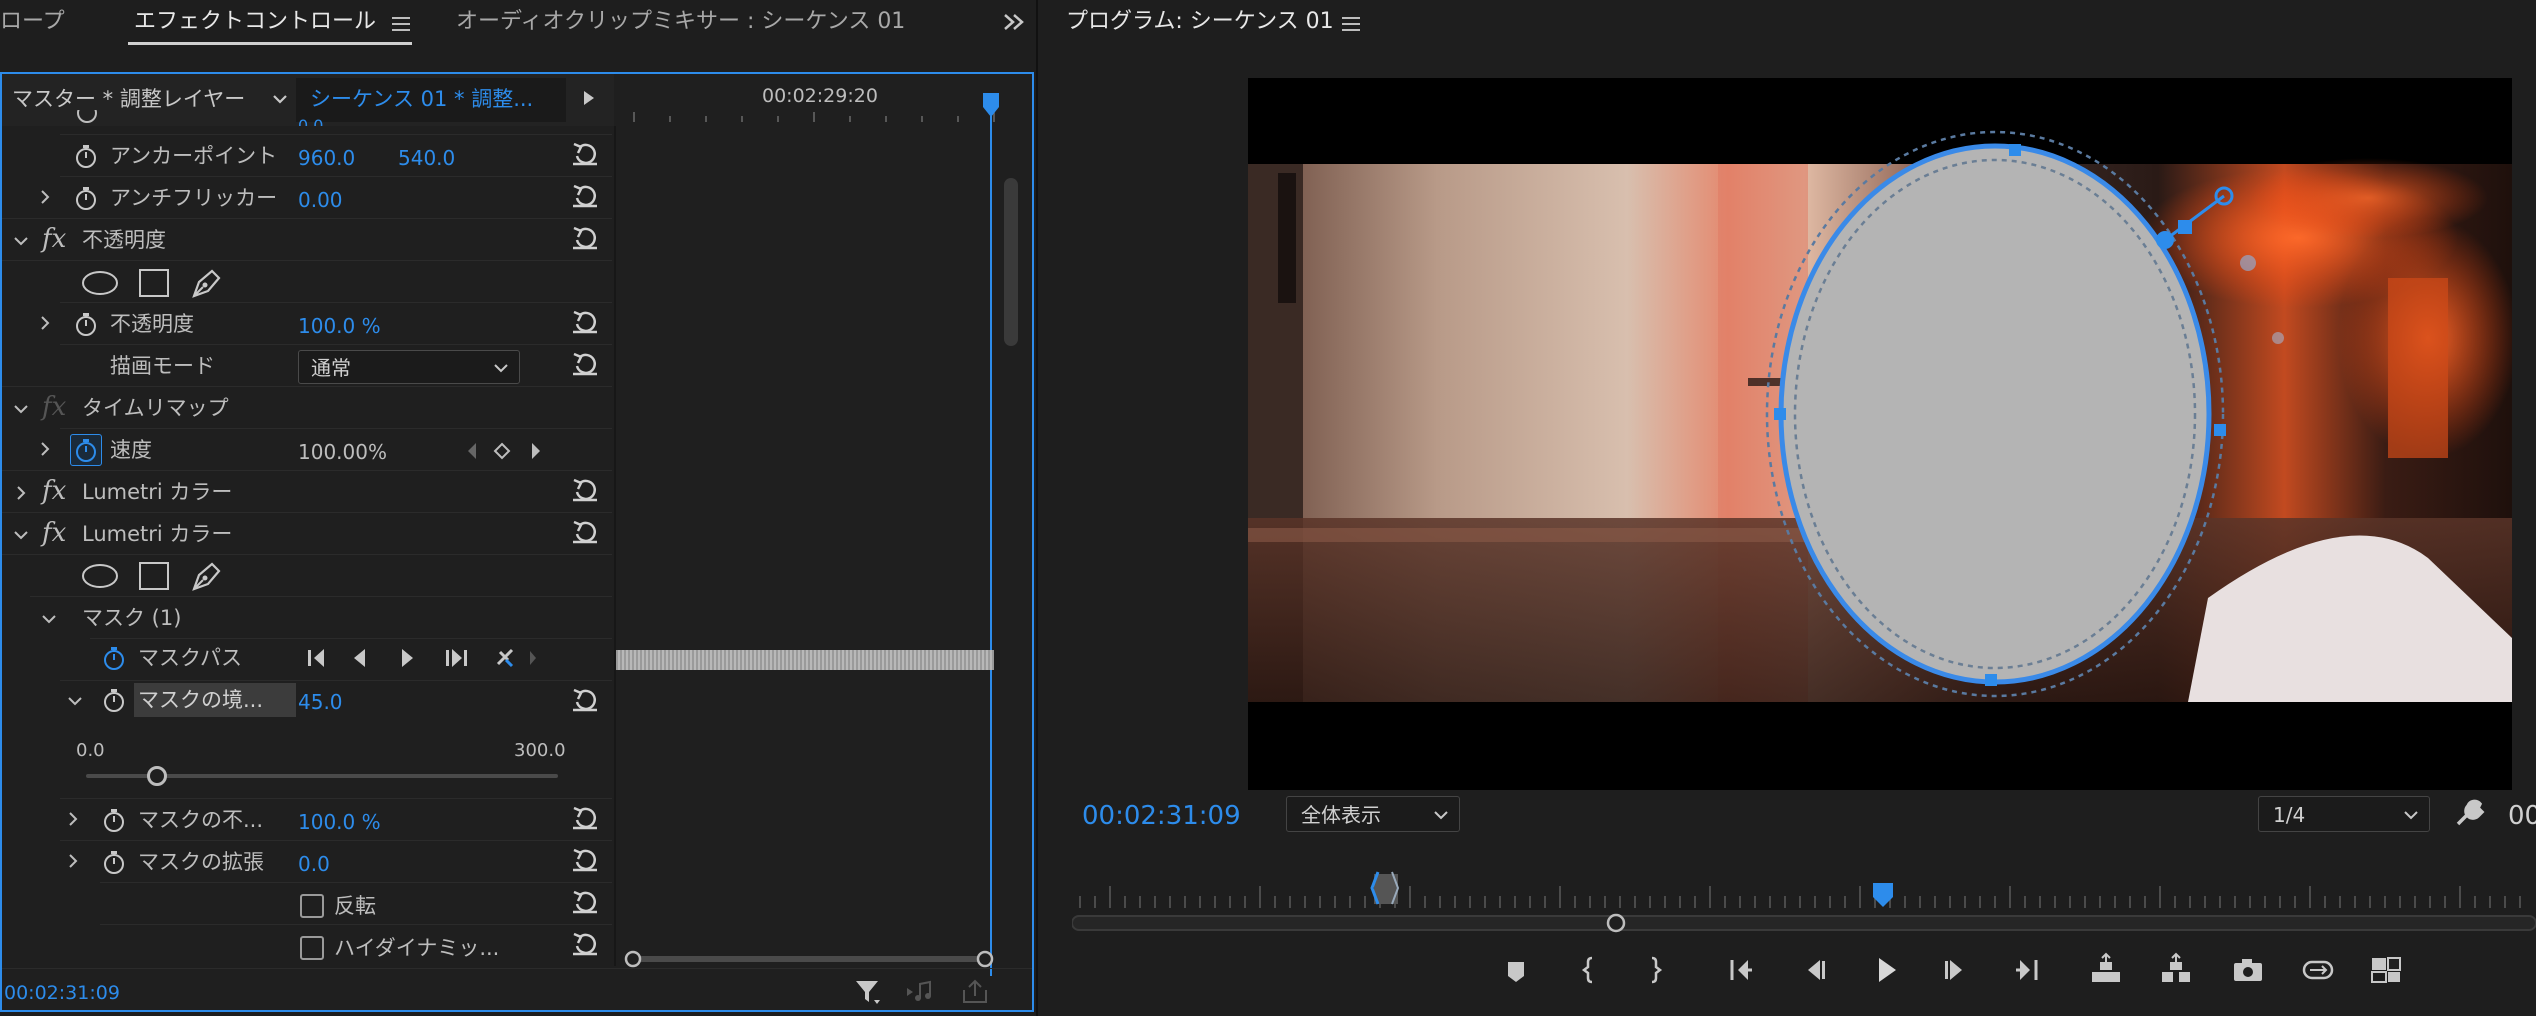  I want to click on mask-tracking-controls, so click(427, 658).